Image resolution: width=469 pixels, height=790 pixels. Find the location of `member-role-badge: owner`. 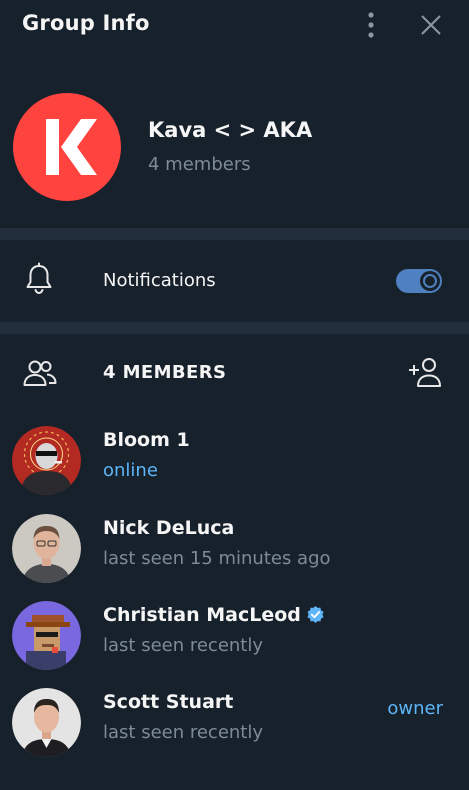

member-role-badge: owner is located at coordinates (415, 708).